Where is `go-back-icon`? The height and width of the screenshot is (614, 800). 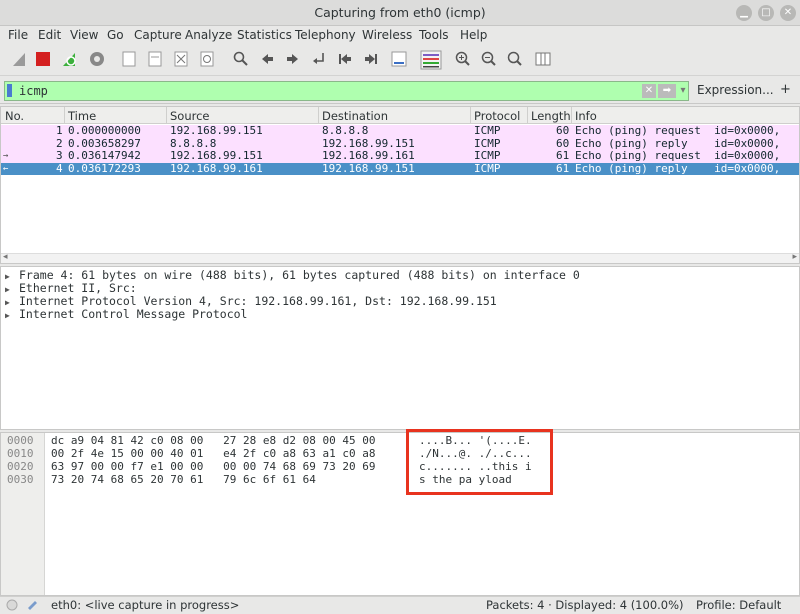
go-back-icon is located at coordinates (267, 61).